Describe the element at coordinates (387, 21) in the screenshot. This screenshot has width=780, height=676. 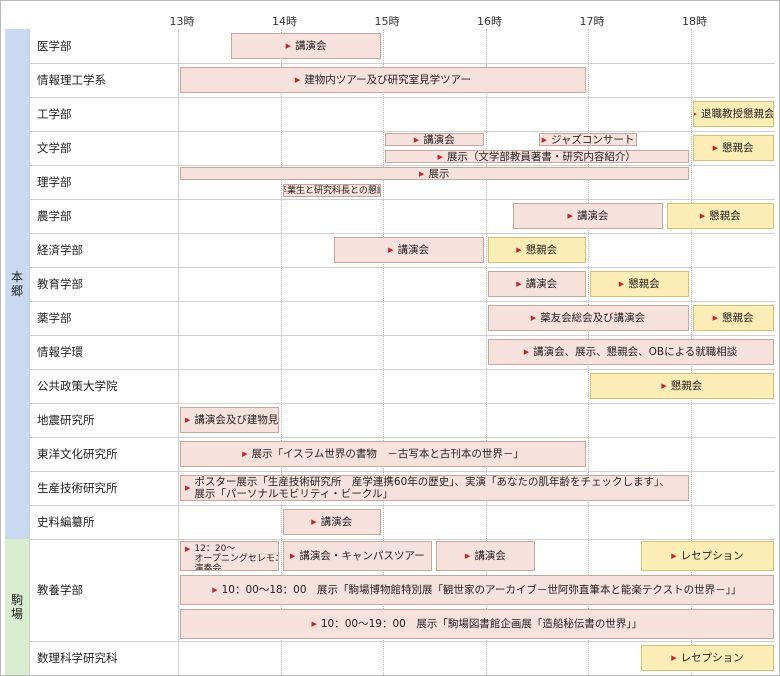
I see `hour-label: 15時` at that location.